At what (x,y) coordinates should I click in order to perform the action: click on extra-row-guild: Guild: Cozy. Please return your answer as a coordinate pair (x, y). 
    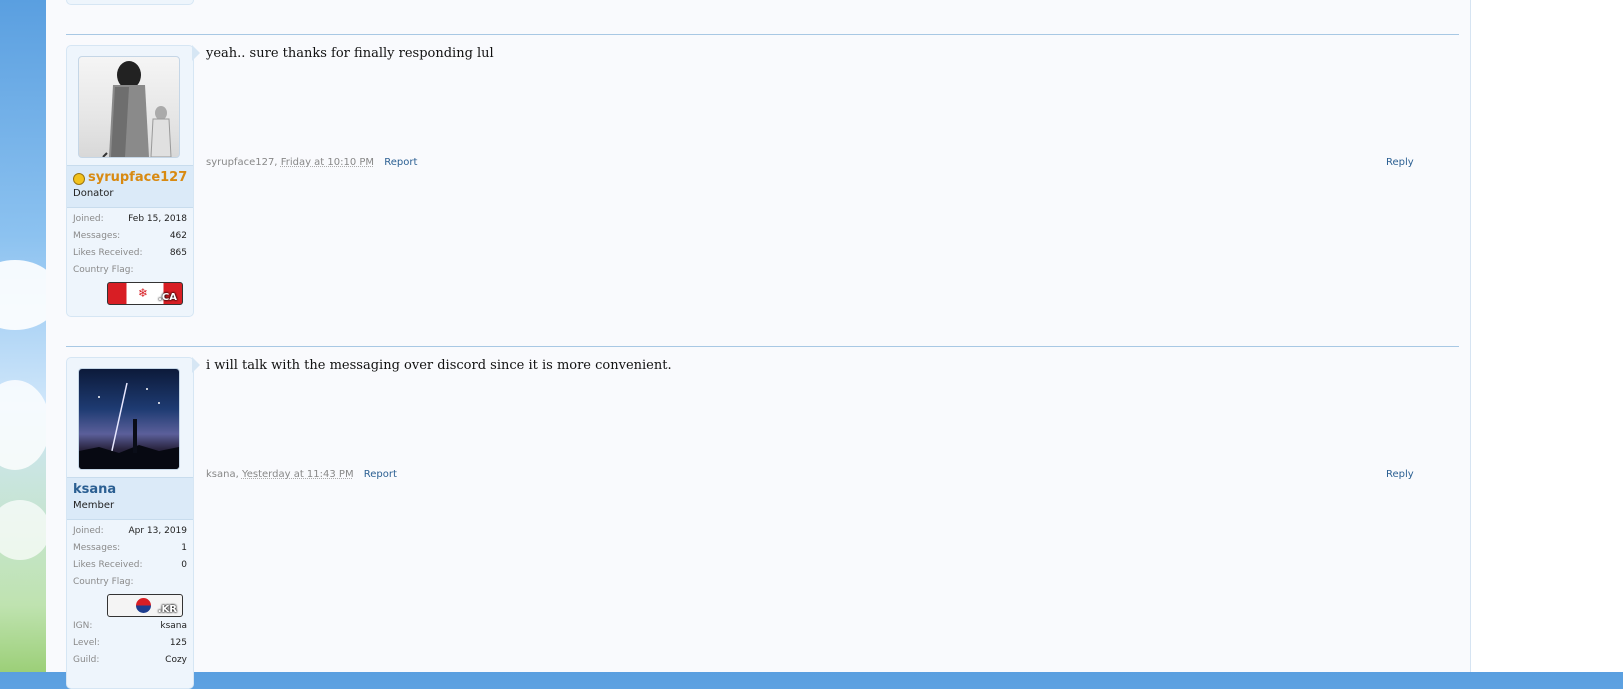
    Looking at the image, I should click on (130, 661).